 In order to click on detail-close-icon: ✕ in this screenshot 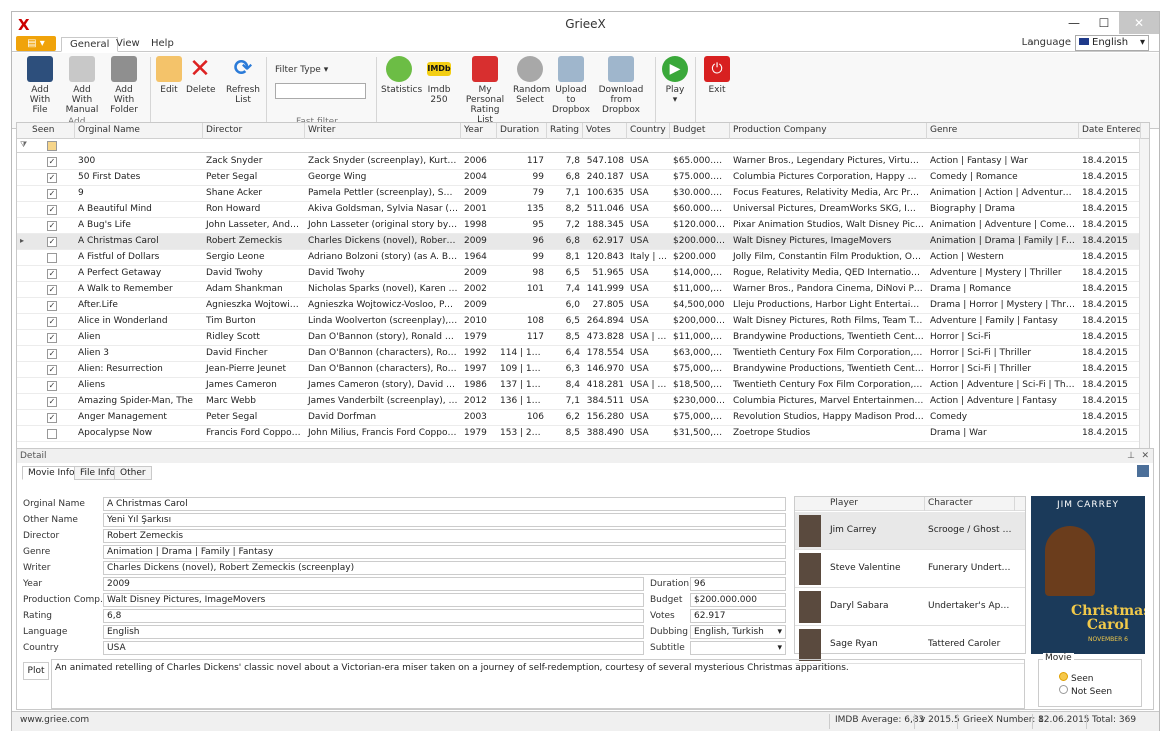, I will do `click(1145, 456)`.